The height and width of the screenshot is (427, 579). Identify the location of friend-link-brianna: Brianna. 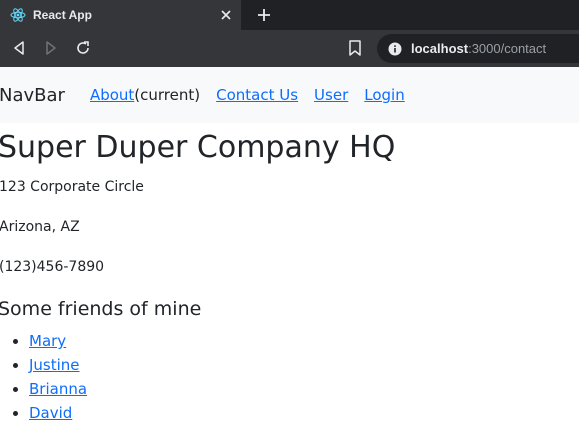
(58, 389).